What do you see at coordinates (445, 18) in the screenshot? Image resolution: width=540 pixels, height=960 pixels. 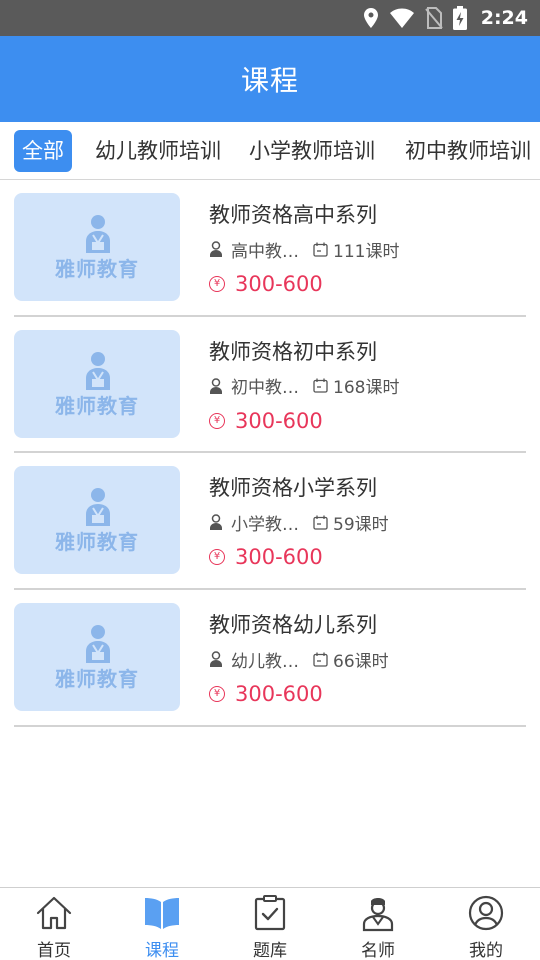 I see `status-icons: 2:24` at bounding box center [445, 18].